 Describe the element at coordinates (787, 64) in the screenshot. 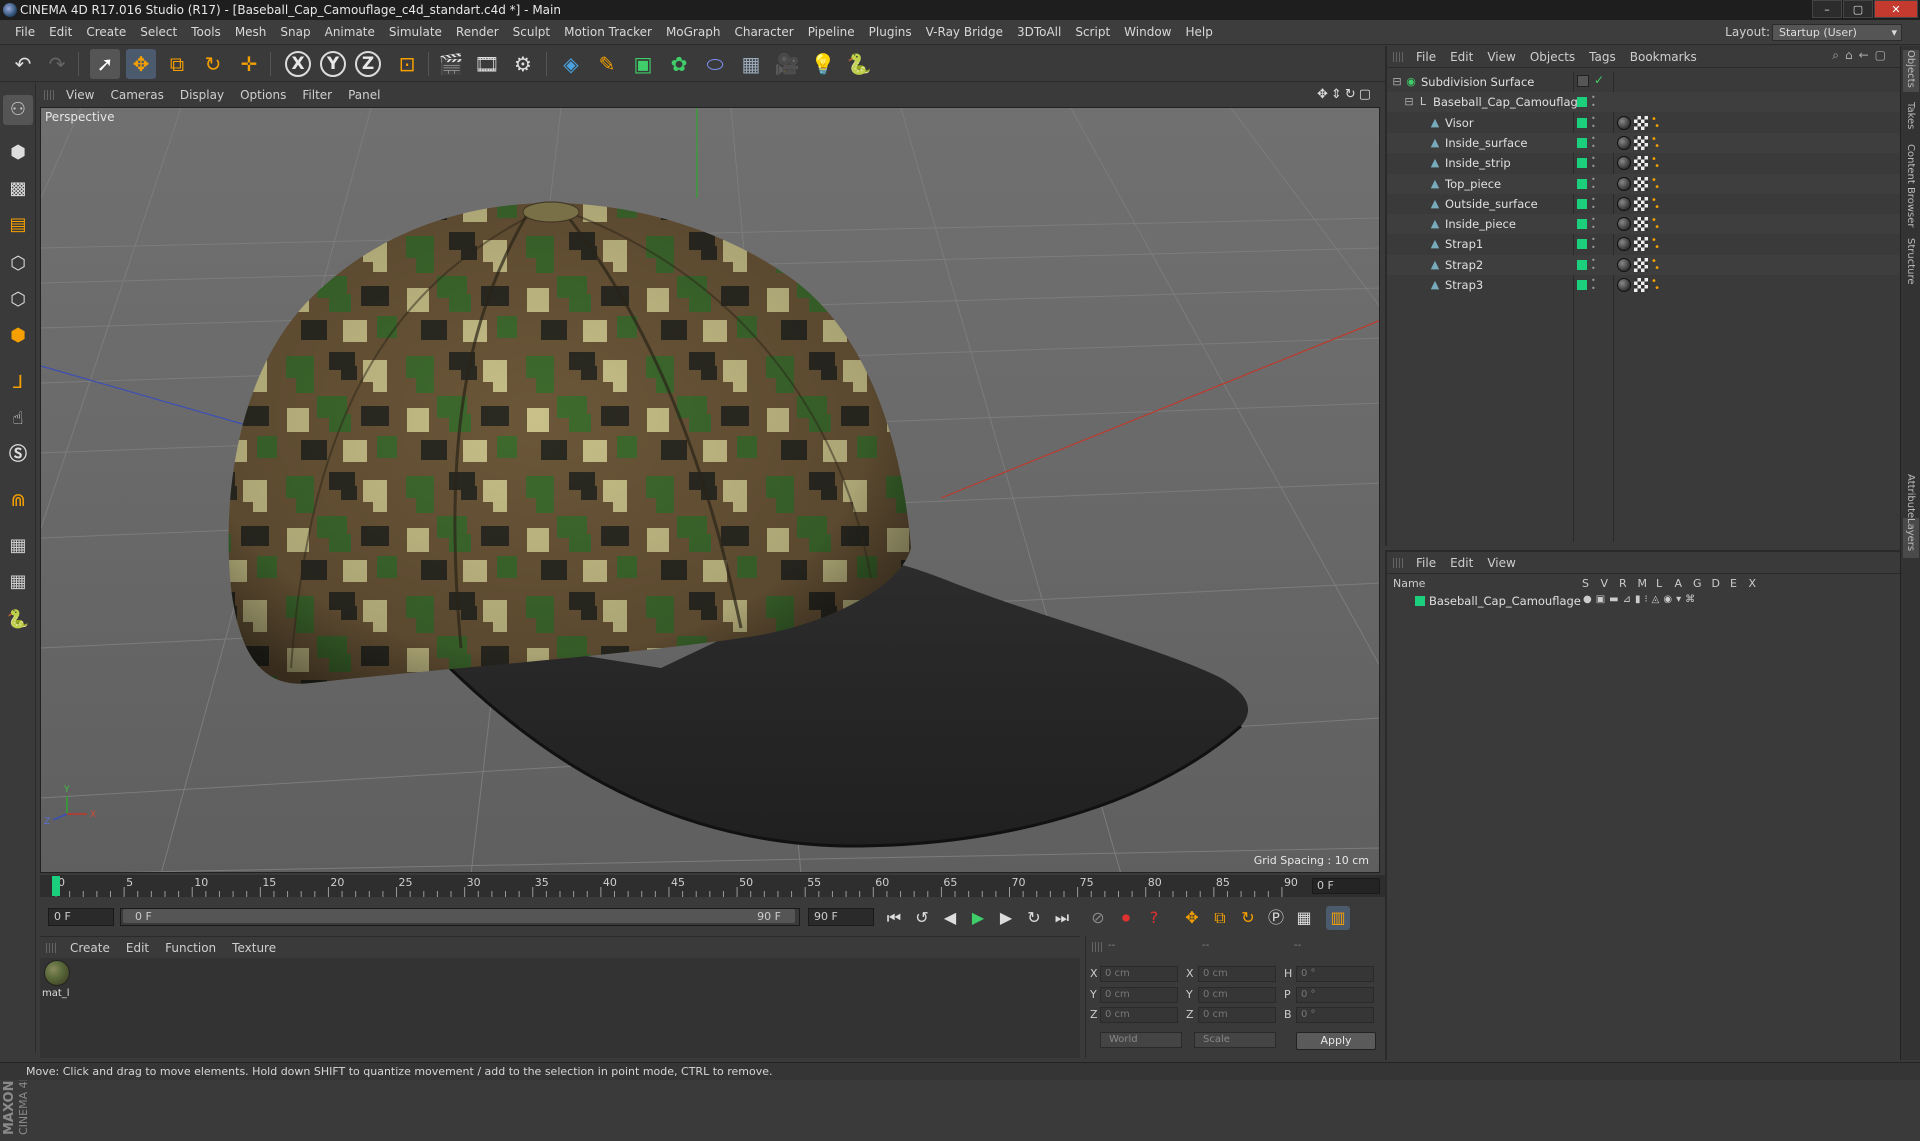

I see `camera-button: 🎥` at that location.